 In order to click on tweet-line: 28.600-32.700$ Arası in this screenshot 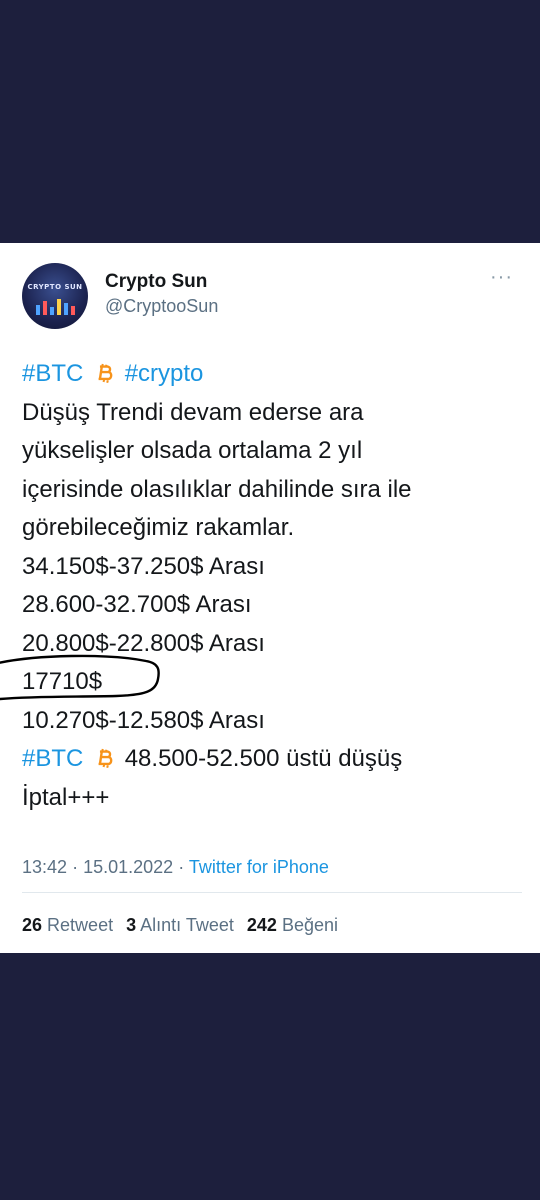, I will do `click(137, 604)`.